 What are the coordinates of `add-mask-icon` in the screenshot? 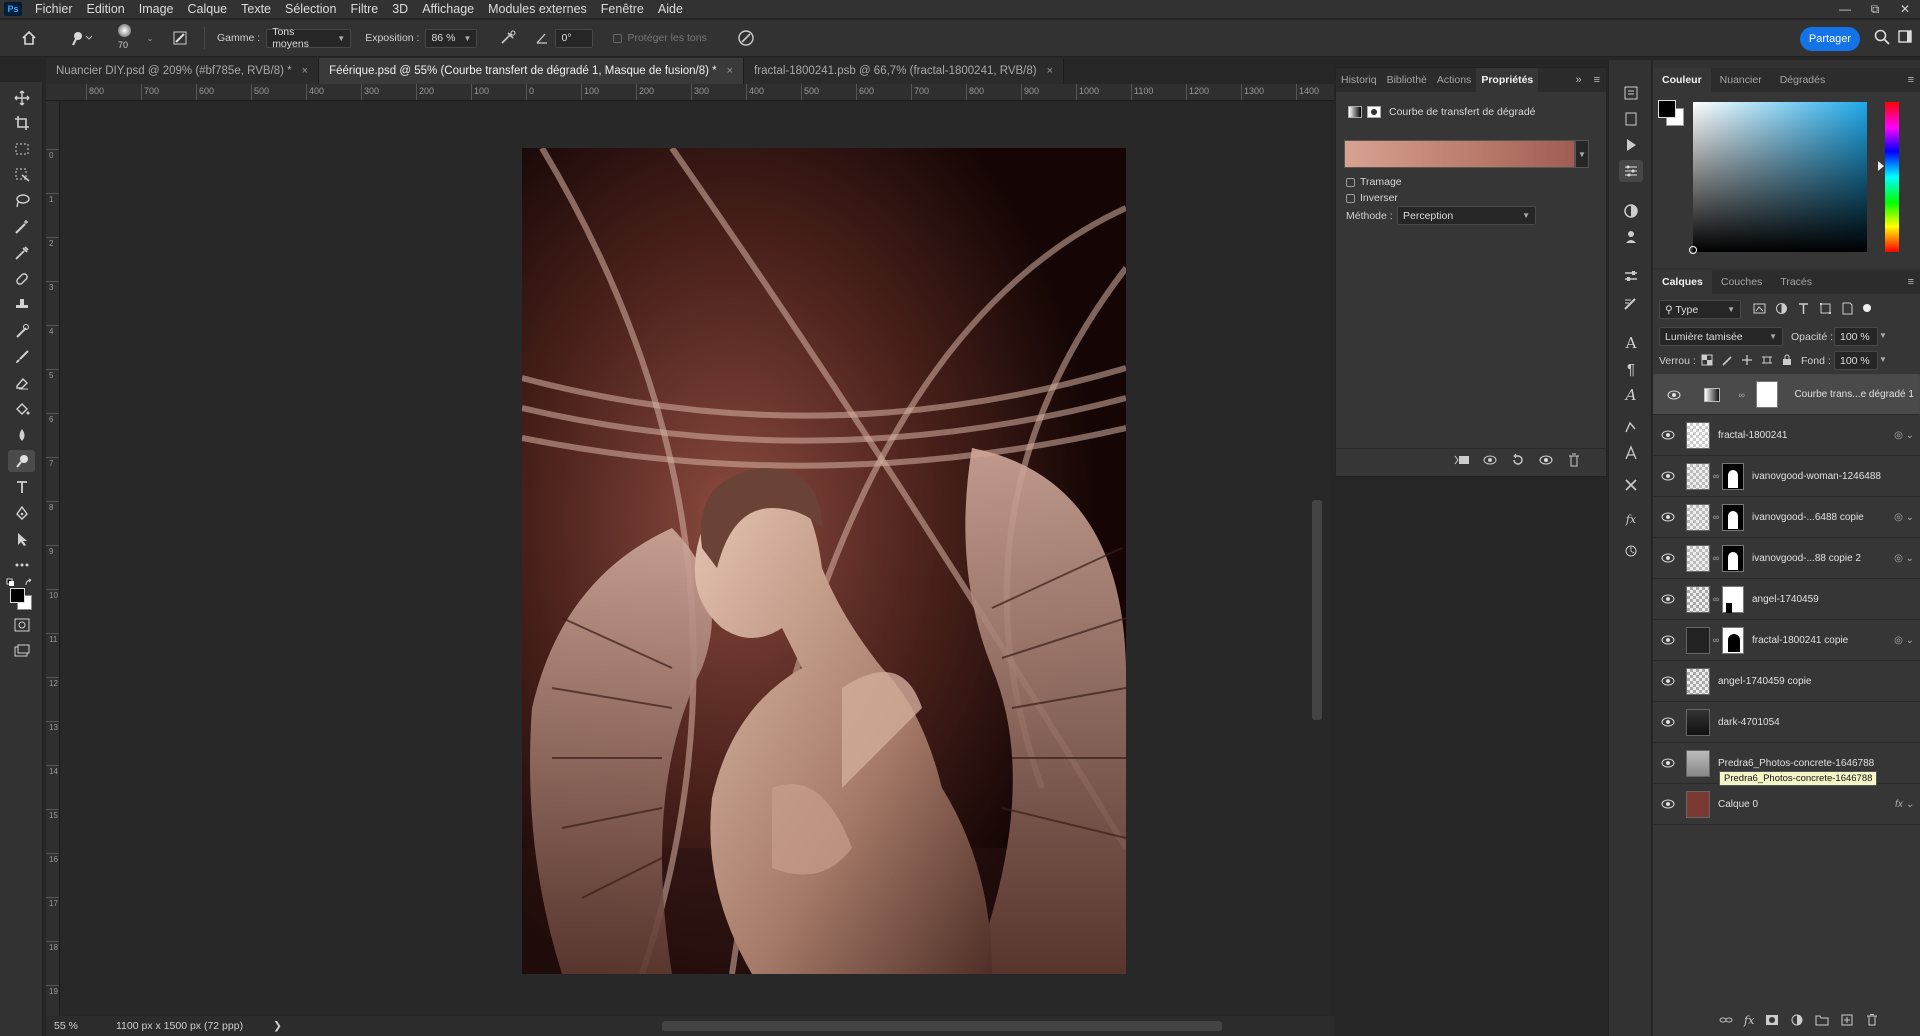 It's located at (1772, 1020).